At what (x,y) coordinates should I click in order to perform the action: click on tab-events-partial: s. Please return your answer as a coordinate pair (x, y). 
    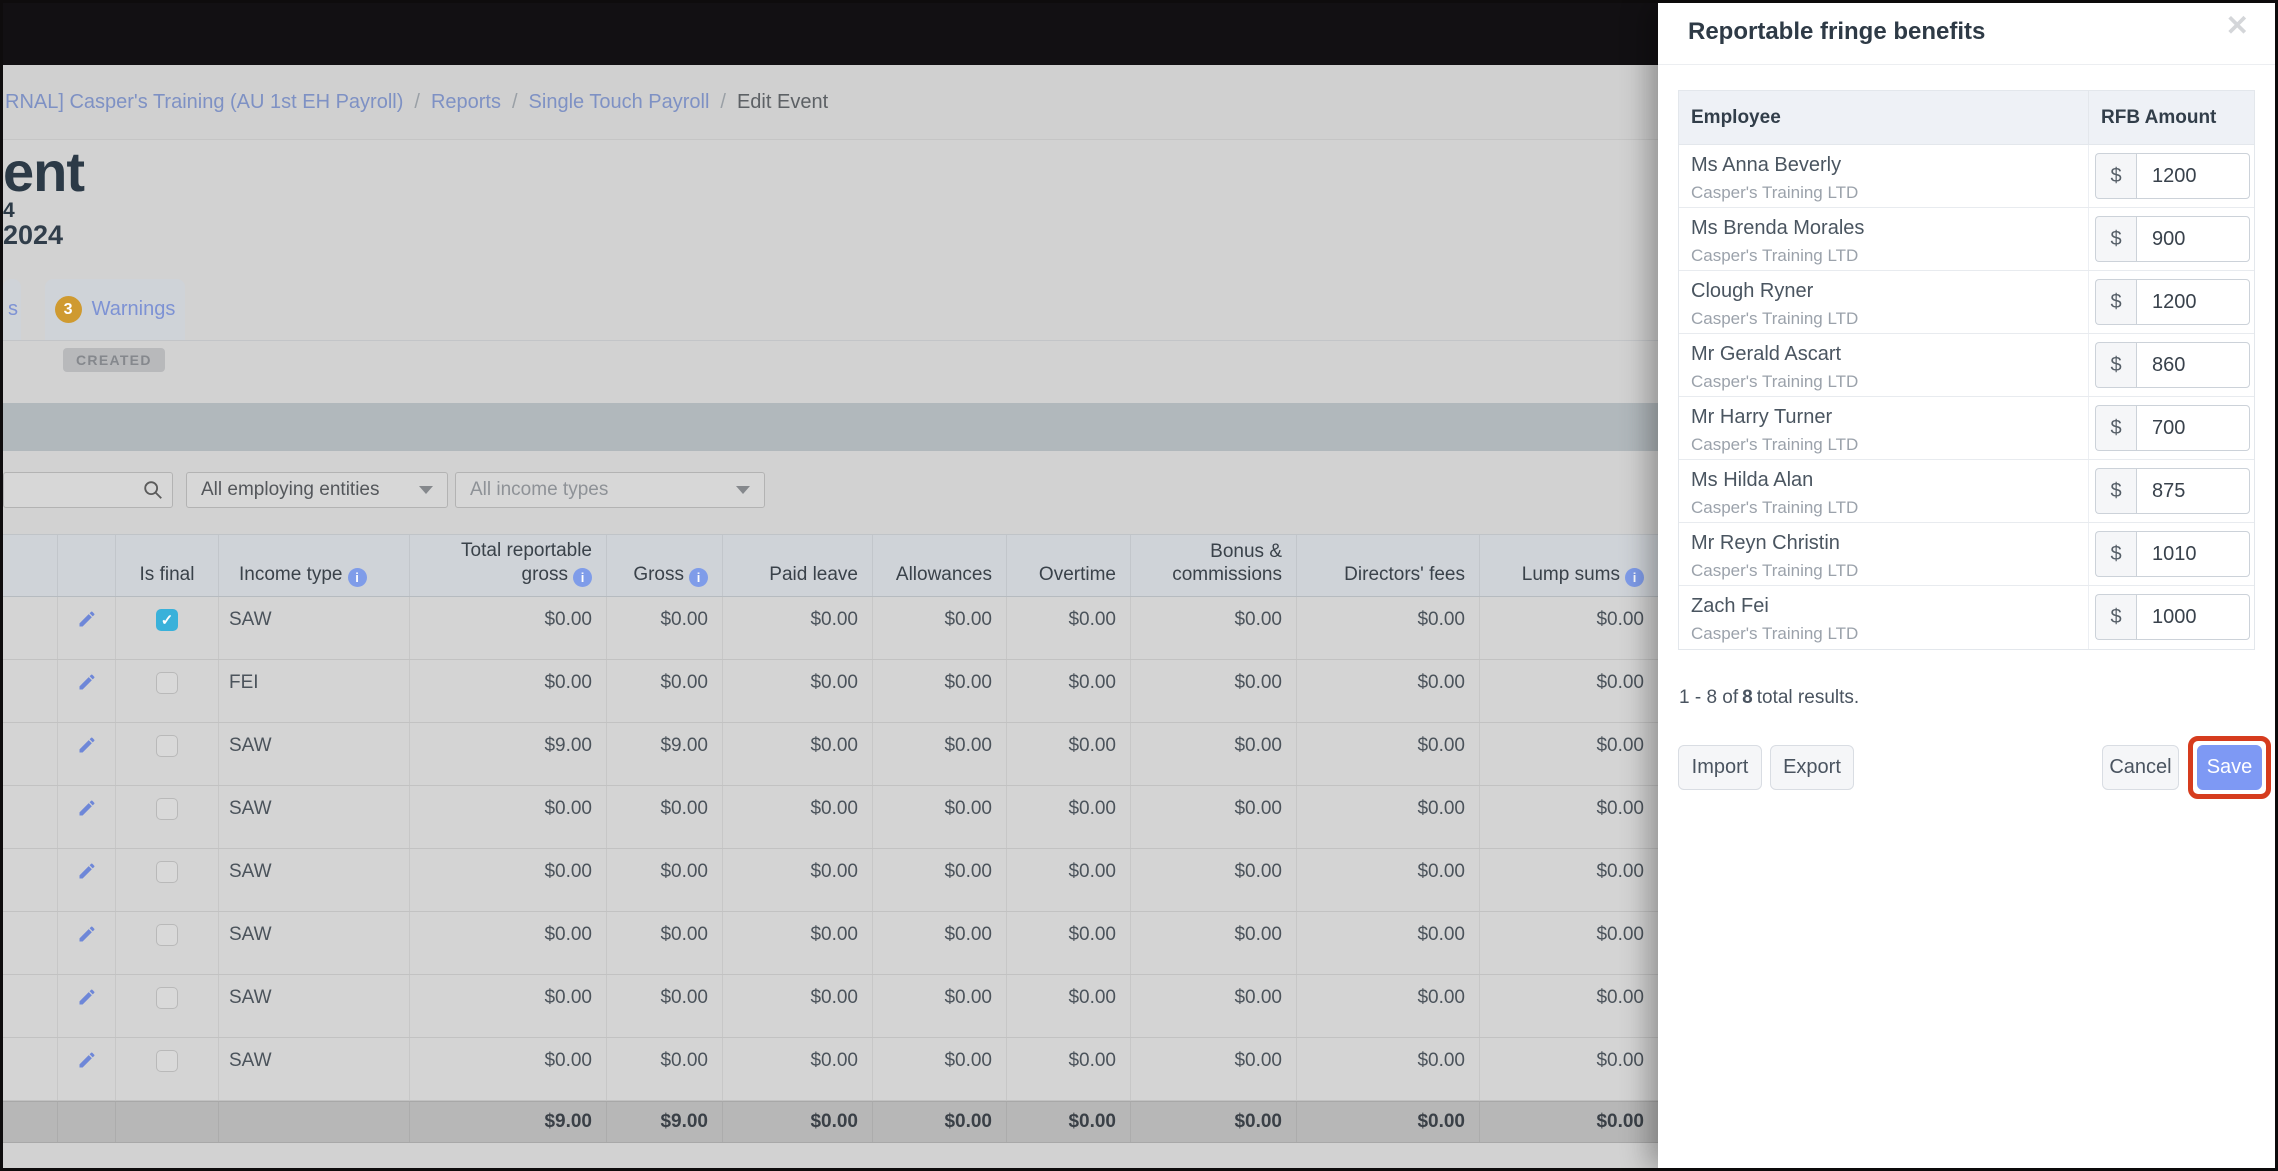
    Looking at the image, I should click on (12, 309).